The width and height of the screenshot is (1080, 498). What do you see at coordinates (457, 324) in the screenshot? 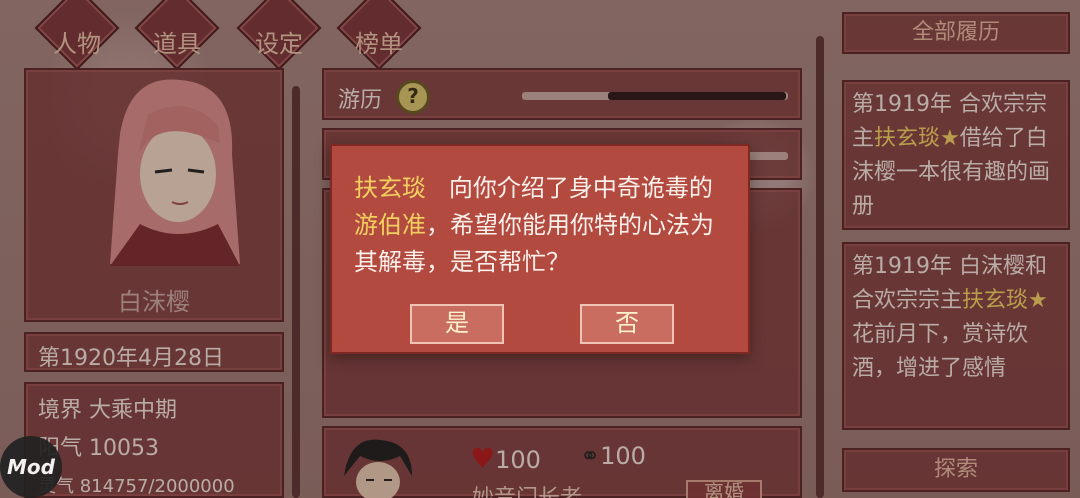
I see `yes-button: 是` at bounding box center [457, 324].